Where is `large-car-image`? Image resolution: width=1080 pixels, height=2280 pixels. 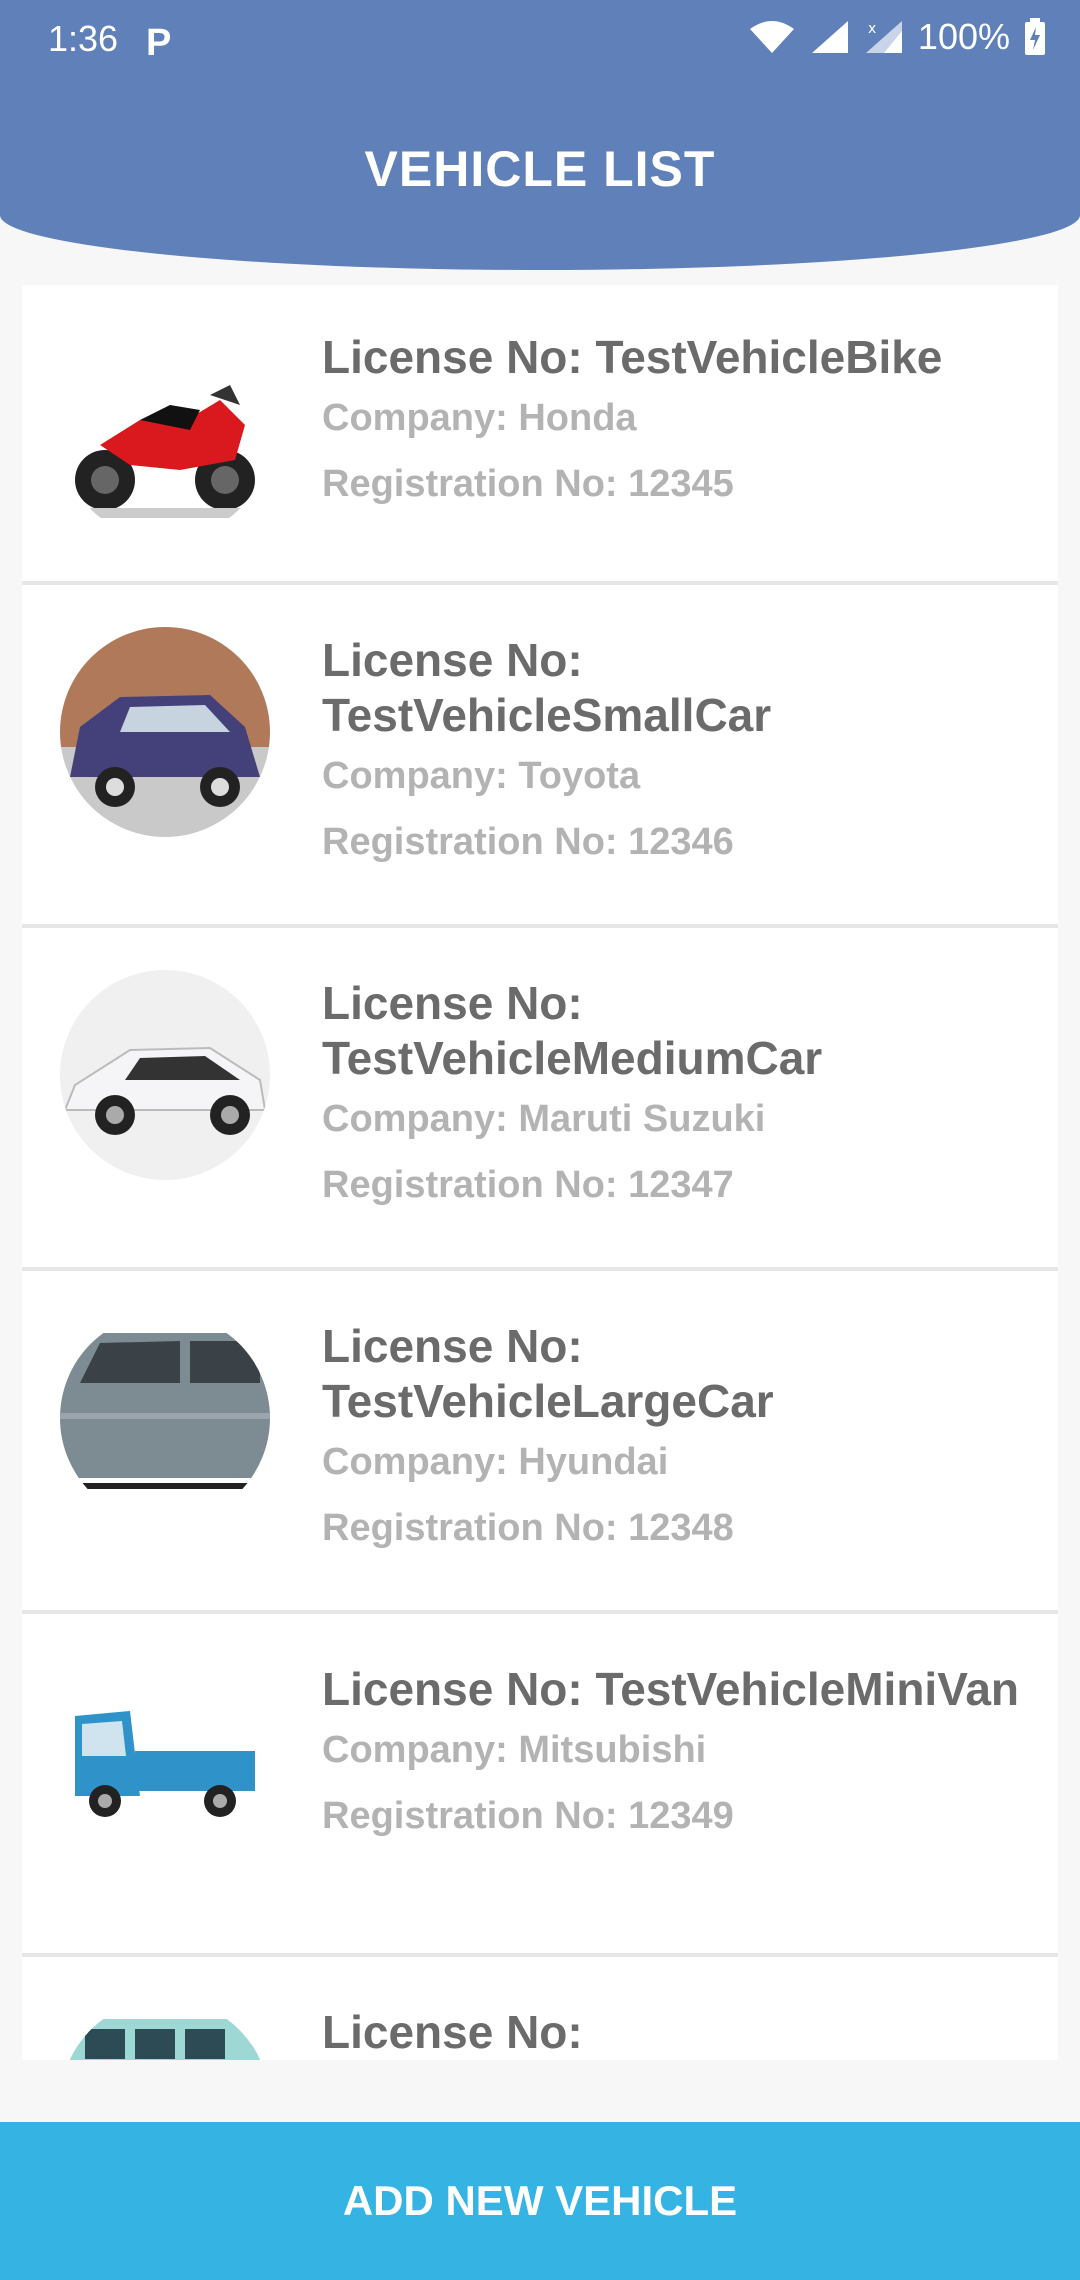
large-car-image is located at coordinates (165, 1418).